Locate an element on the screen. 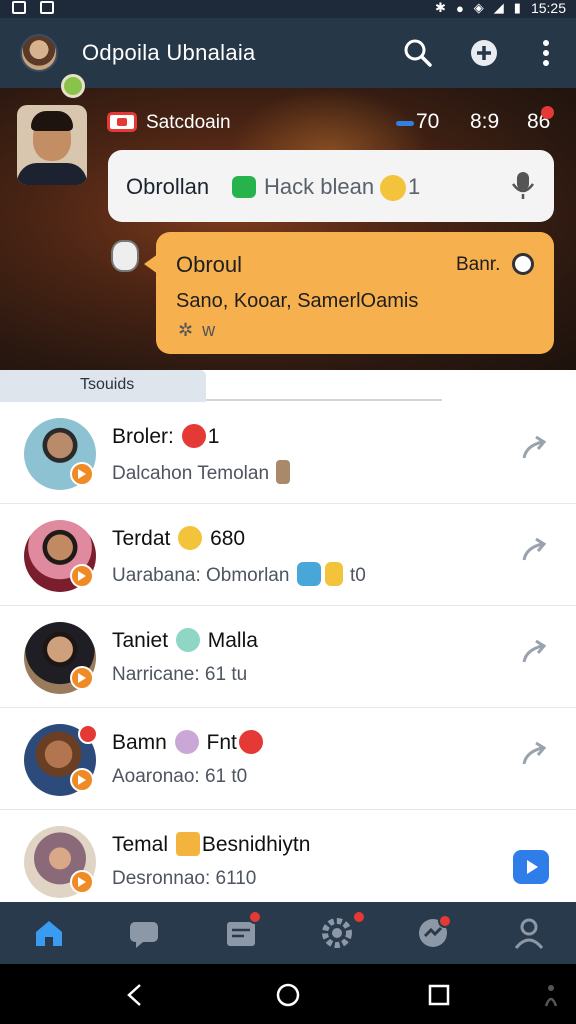 The width and height of the screenshot is (576, 1024). chat-preview: Narricane: 61 tu is located at coordinates (180, 674).